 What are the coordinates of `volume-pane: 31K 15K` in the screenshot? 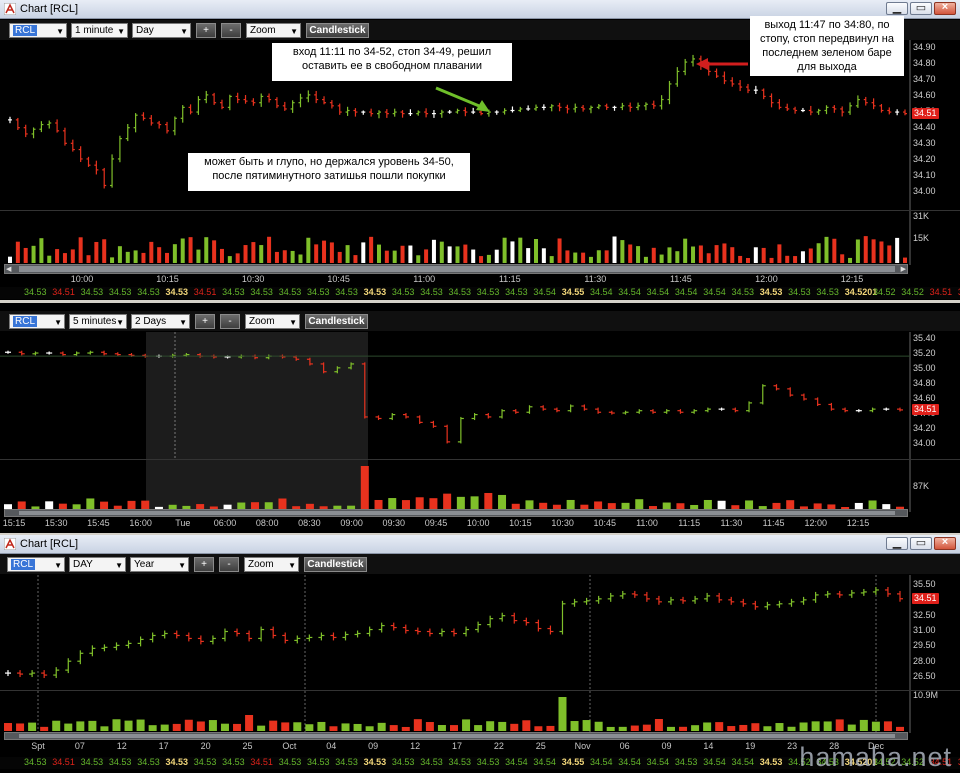 It's located at (480, 237).